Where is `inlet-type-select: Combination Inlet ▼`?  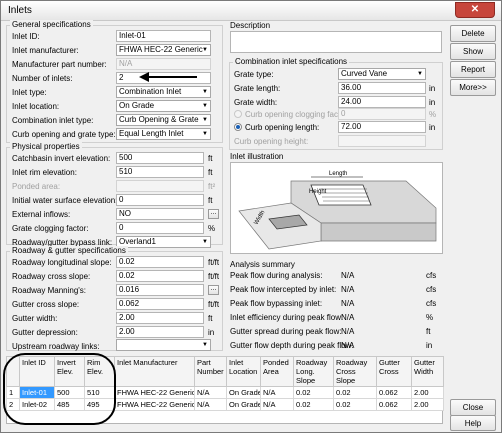
inlet-type-select: Combination Inlet ▼ is located at coordinates (163, 92).